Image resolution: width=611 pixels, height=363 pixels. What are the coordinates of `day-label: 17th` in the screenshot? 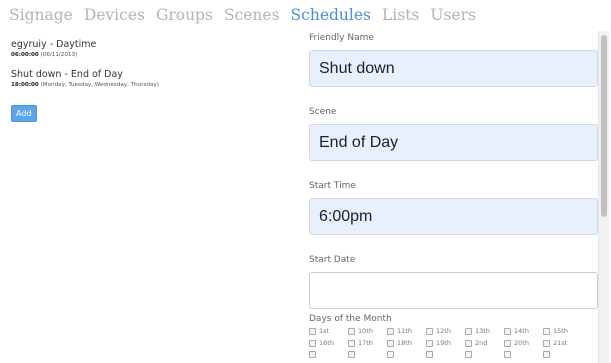 It's located at (365, 343).